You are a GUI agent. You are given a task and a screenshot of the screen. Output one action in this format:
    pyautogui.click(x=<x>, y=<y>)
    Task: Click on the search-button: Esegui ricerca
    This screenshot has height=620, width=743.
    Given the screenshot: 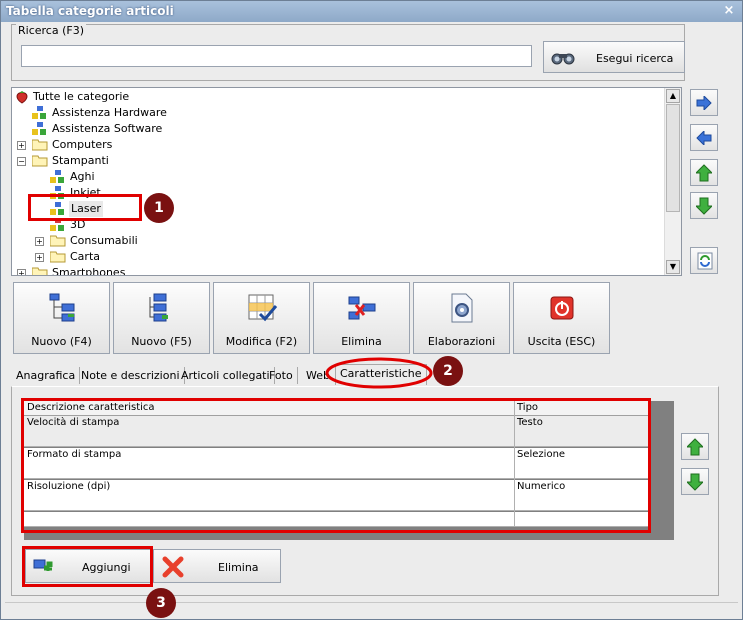 What is the action you would take?
    pyautogui.click(x=614, y=57)
    